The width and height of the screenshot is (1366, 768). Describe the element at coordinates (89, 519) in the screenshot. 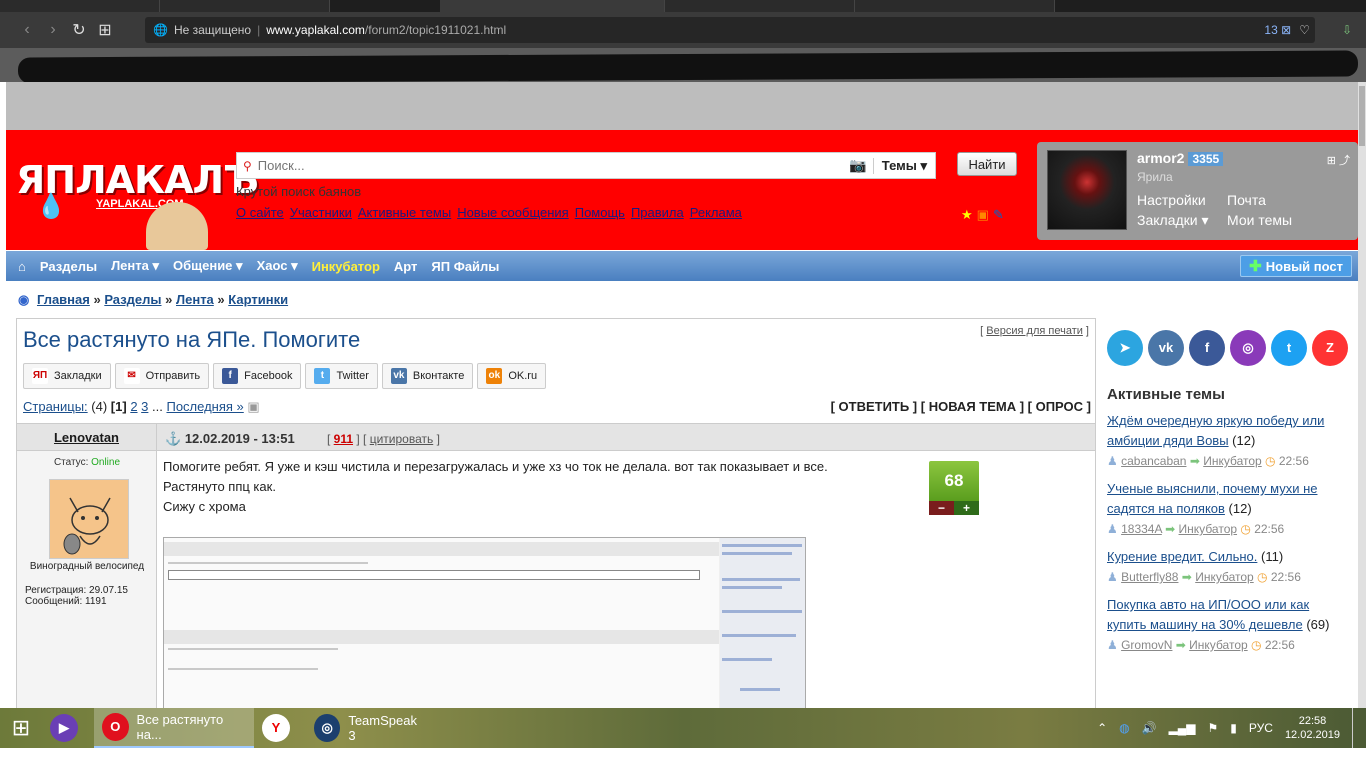

I see `author-avatar` at that location.